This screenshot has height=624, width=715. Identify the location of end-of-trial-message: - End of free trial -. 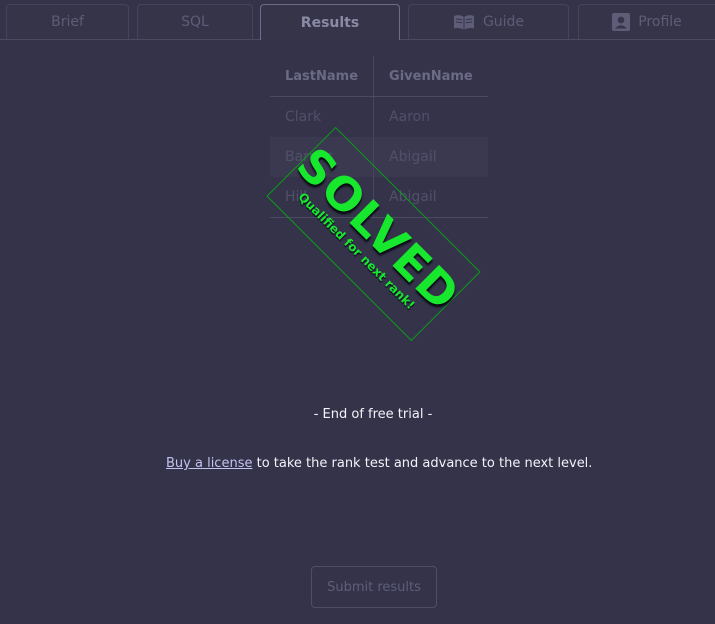
(373, 414).